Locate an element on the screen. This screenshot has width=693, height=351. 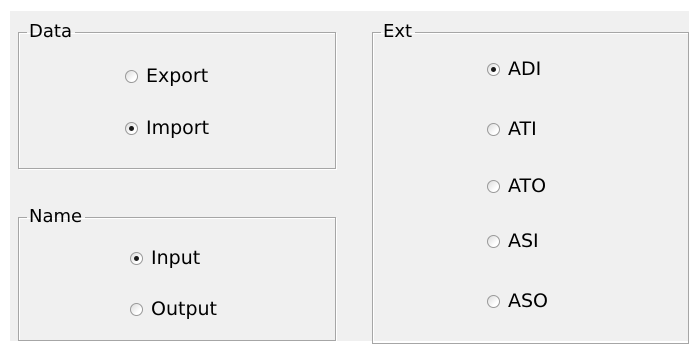
radio-input-label: Input is located at coordinates (176, 258).